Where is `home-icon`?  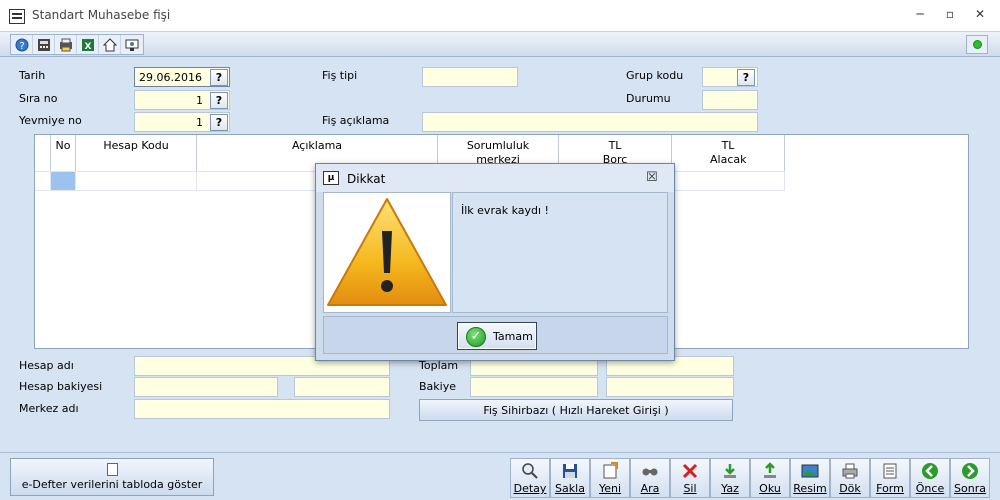 home-icon is located at coordinates (110, 44).